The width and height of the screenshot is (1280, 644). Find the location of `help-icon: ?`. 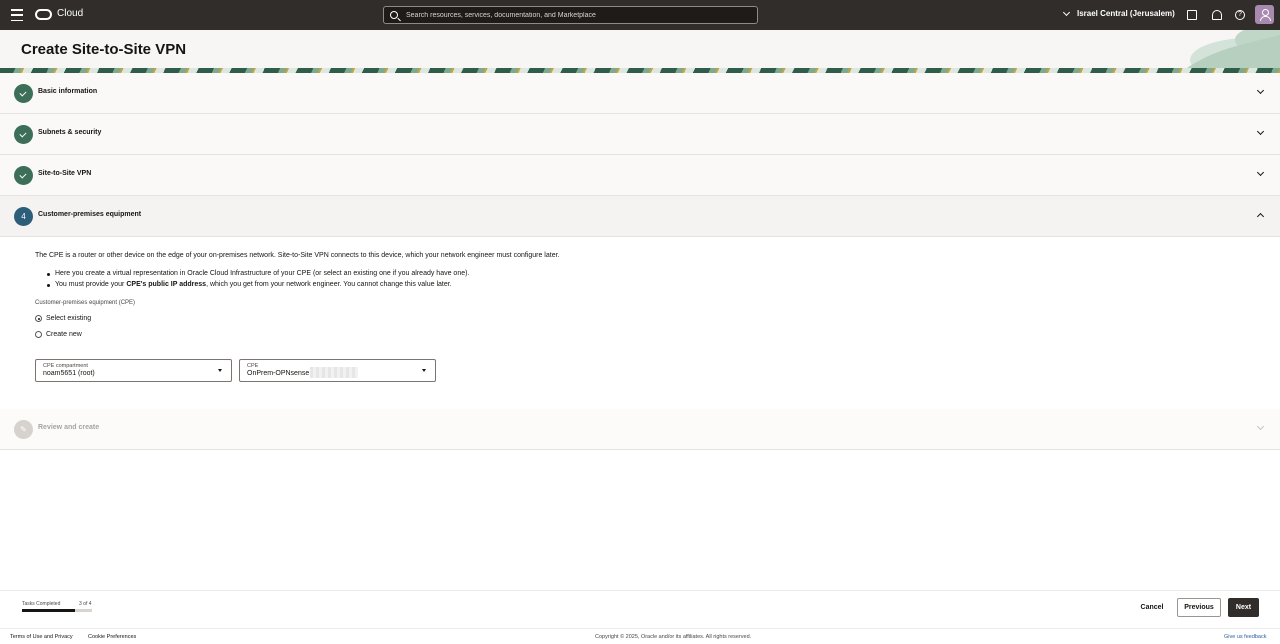

help-icon: ? is located at coordinates (1240, 15).